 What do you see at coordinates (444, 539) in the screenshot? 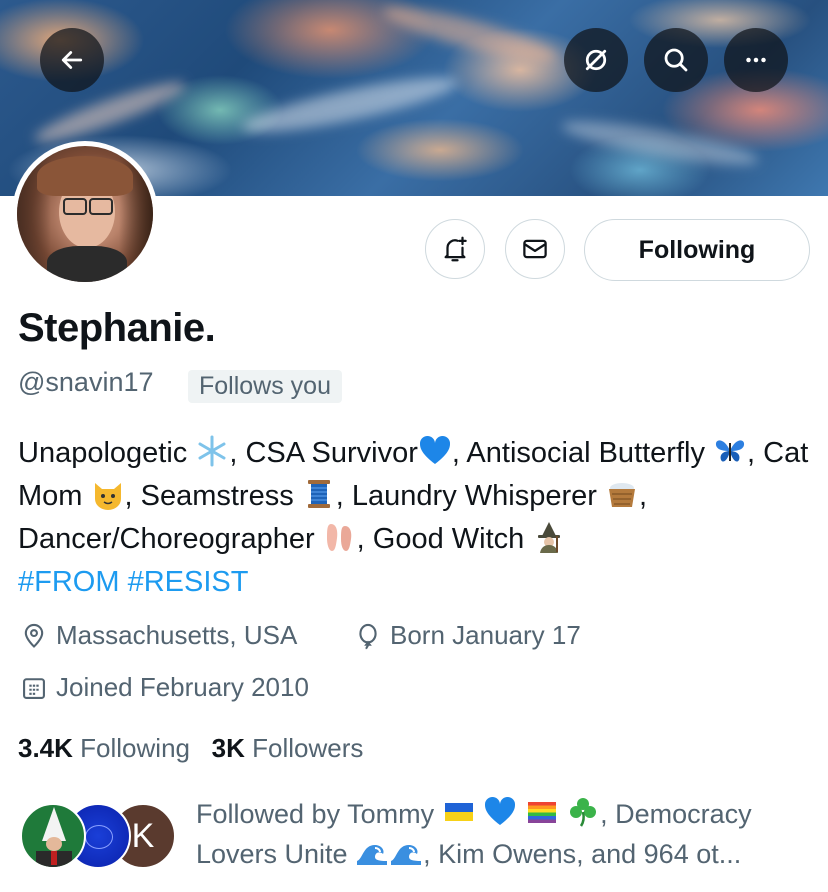
I see `bio-text: , Good Witch` at bounding box center [444, 539].